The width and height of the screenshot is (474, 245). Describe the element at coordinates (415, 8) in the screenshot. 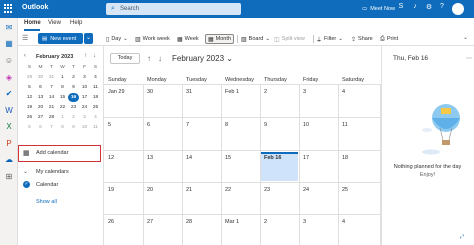

I see `notifications-icon: ♪` at that location.